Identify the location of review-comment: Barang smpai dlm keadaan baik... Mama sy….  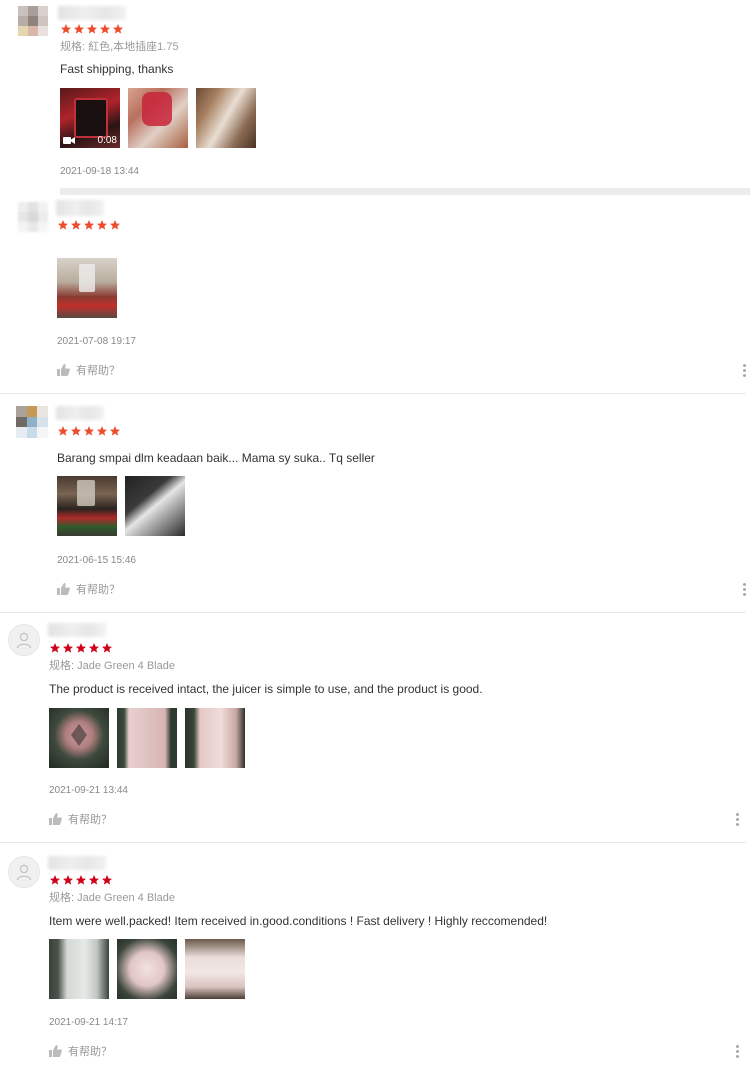
(216, 458).